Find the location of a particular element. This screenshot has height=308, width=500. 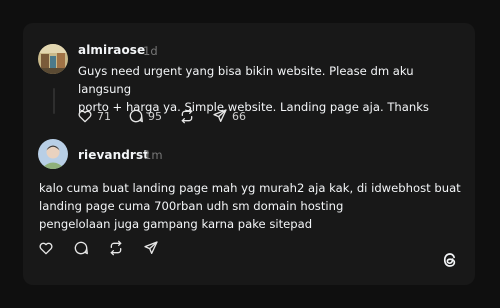

repost-button is located at coordinates (187, 116).